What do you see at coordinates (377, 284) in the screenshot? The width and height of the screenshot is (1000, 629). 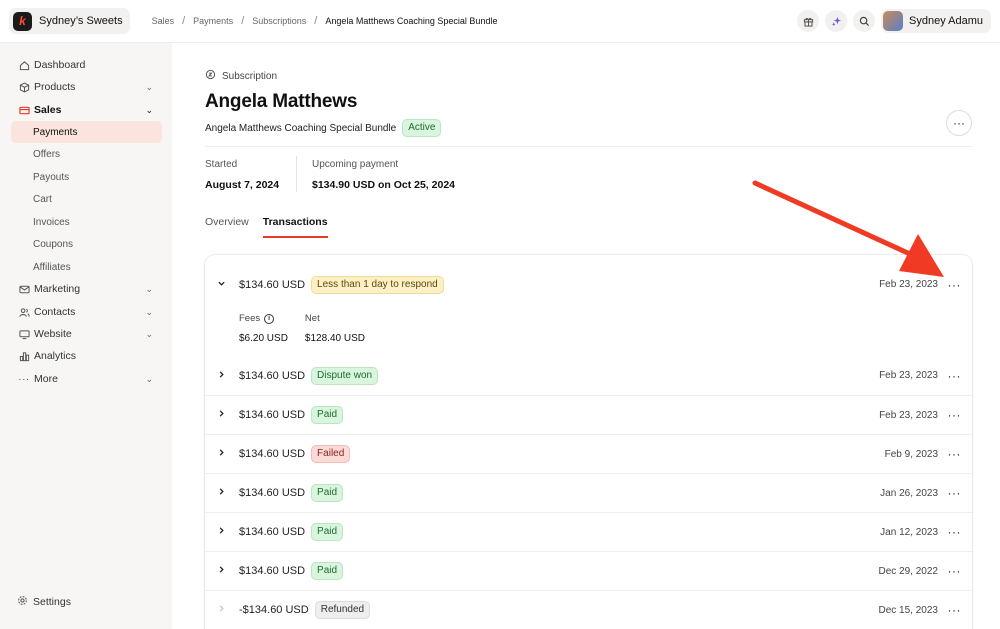 I see `status-badge: Less than 1 day to respond` at bounding box center [377, 284].